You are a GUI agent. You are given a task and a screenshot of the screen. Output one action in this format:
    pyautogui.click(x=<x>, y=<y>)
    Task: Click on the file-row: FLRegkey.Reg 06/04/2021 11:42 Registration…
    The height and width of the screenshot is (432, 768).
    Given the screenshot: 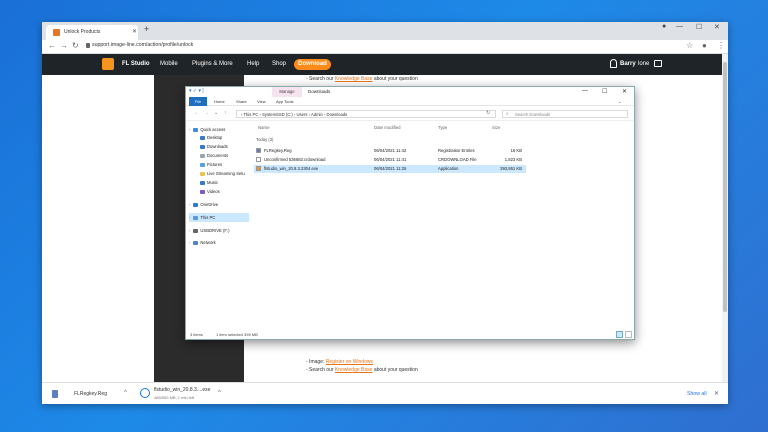 What is the action you would take?
    pyautogui.click(x=390, y=151)
    